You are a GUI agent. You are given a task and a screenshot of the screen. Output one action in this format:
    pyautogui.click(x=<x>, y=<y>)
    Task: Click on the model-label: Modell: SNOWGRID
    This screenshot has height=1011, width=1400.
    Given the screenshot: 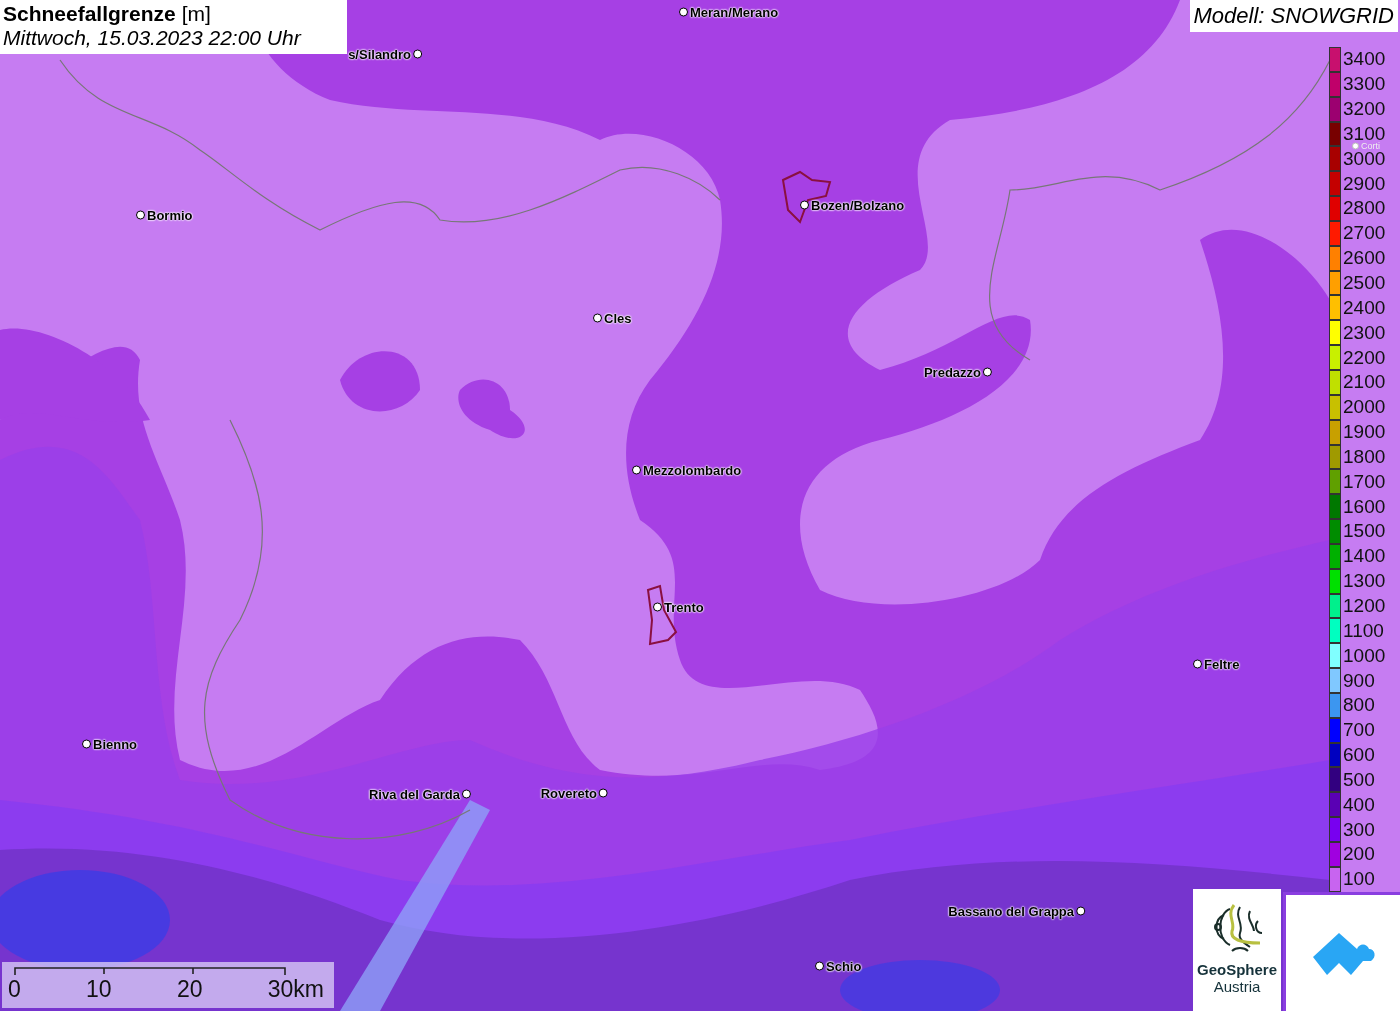 What is the action you would take?
    pyautogui.click(x=1293, y=16)
    